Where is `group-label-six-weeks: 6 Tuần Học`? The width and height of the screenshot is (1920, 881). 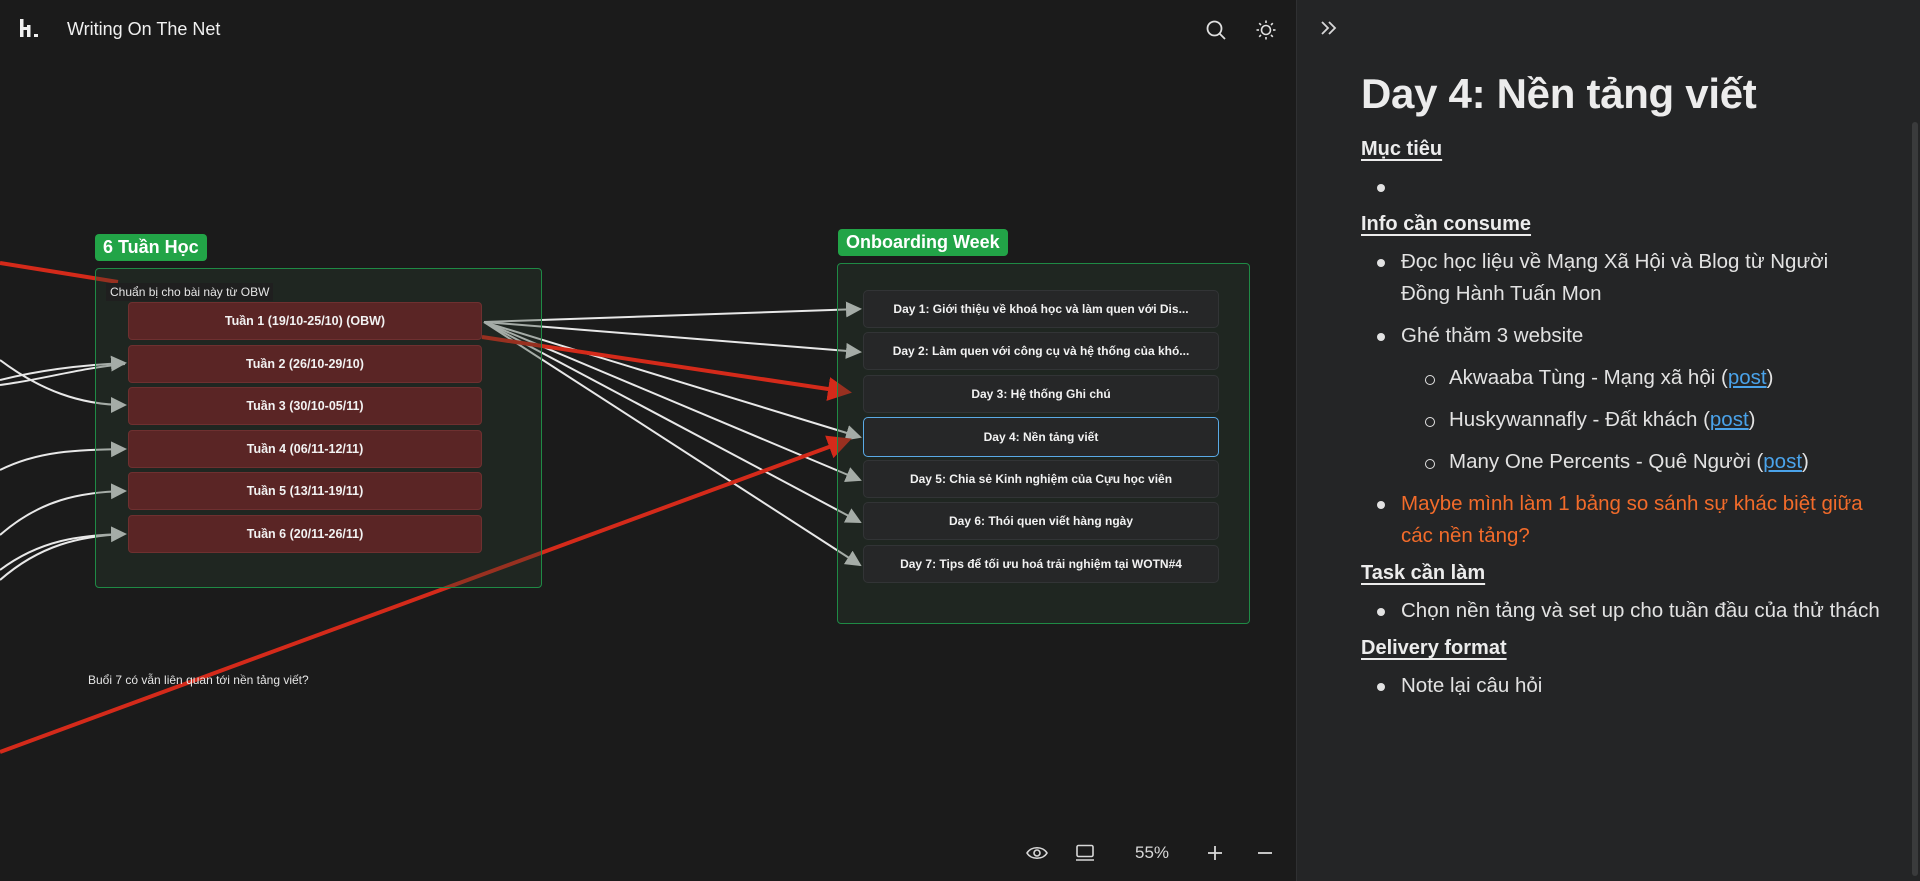 group-label-six-weeks: 6 Tuần Học is located at coordinates (151, 247).